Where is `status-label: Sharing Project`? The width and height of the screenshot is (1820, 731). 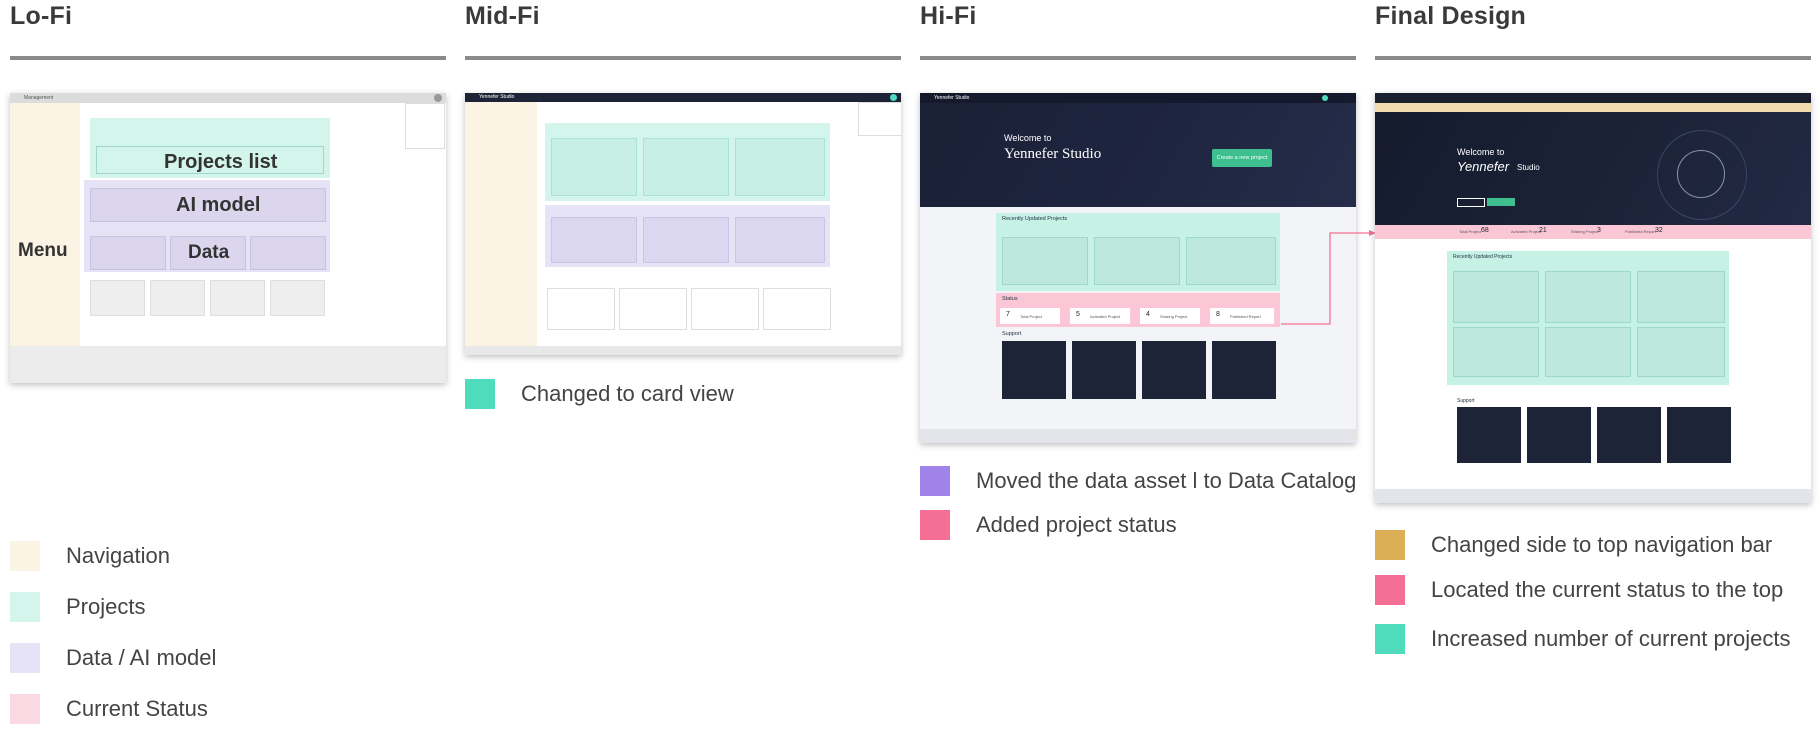
status-label: Sharing Project is located at coordinates (1585, 231).